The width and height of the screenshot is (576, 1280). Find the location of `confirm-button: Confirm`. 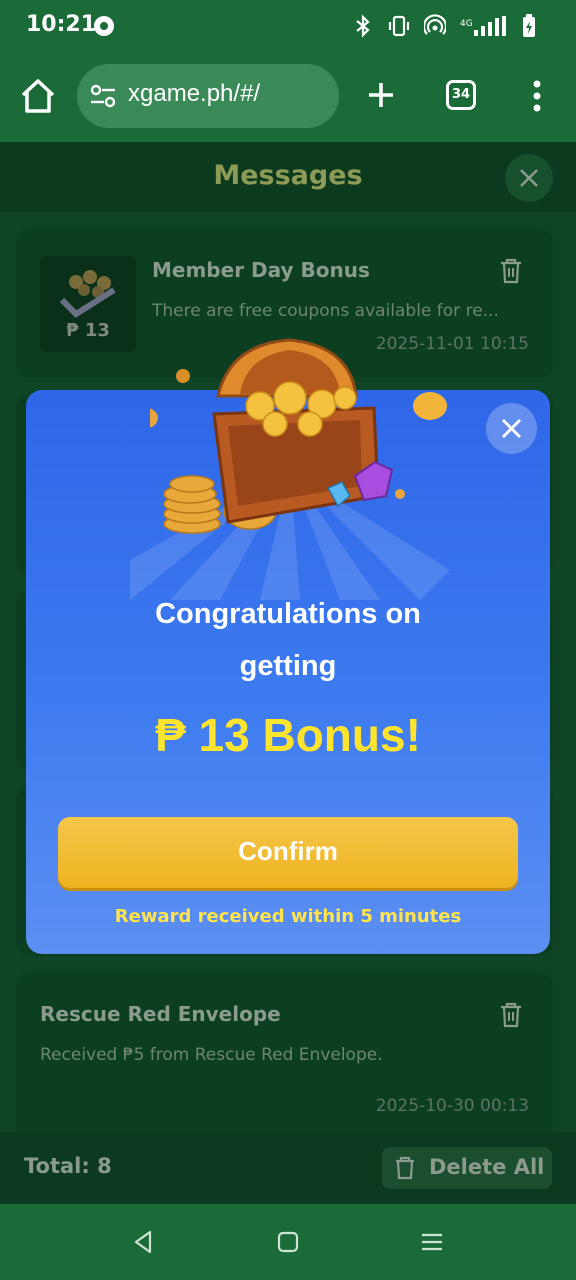

confirm-button: Confirm is located at coordinates (288, 852).